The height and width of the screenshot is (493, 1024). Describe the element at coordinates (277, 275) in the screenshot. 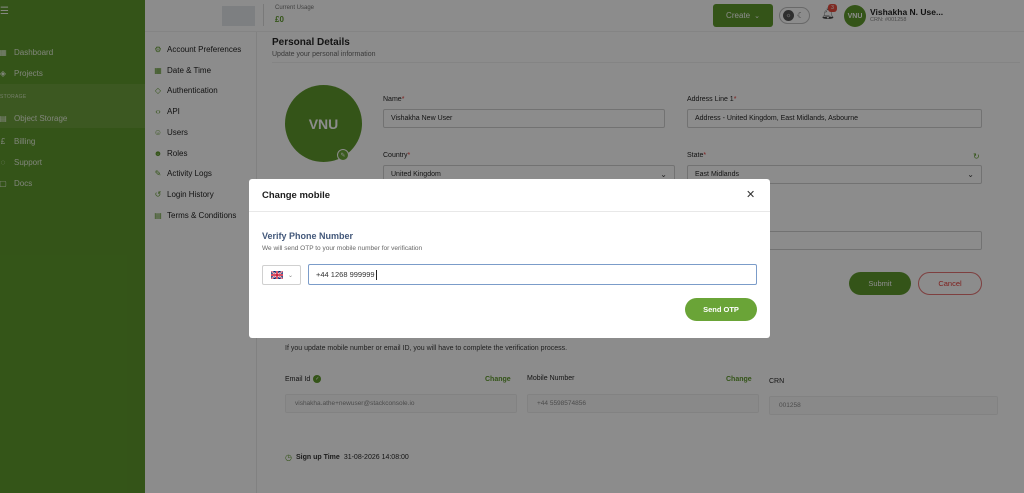

I see `uk-flag-icon` at that location.